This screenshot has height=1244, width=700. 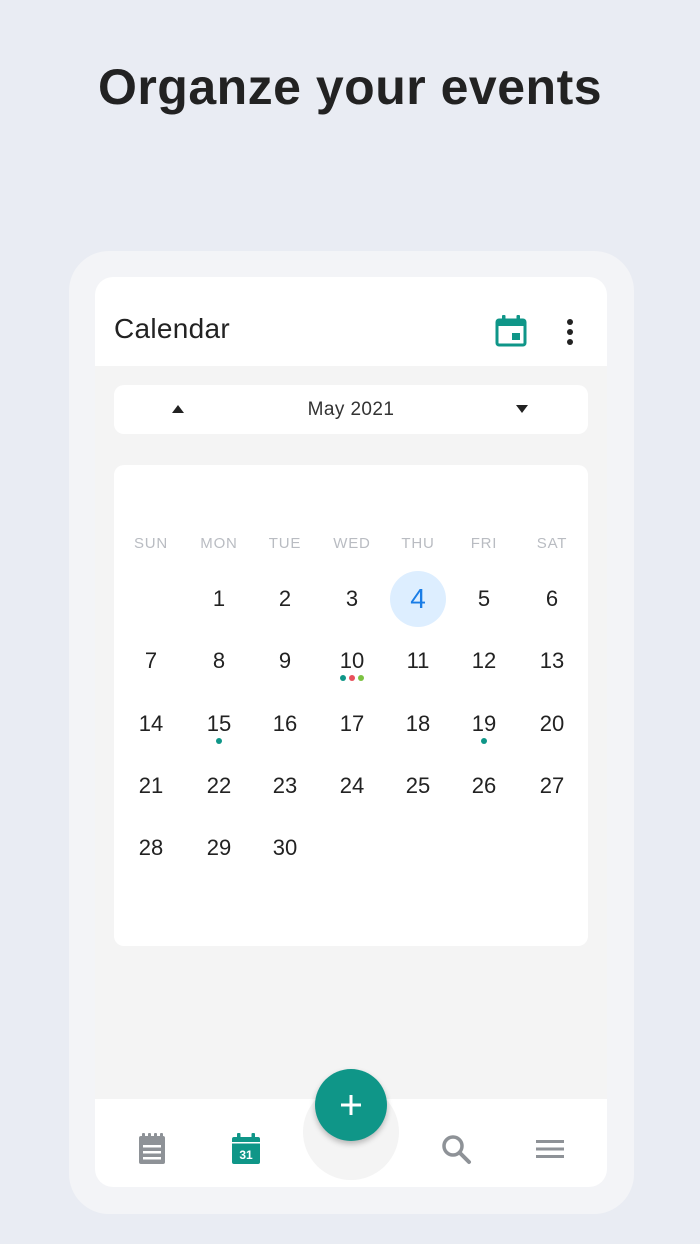 I want to click on day-cell: 7, so click(x=151, y=661).